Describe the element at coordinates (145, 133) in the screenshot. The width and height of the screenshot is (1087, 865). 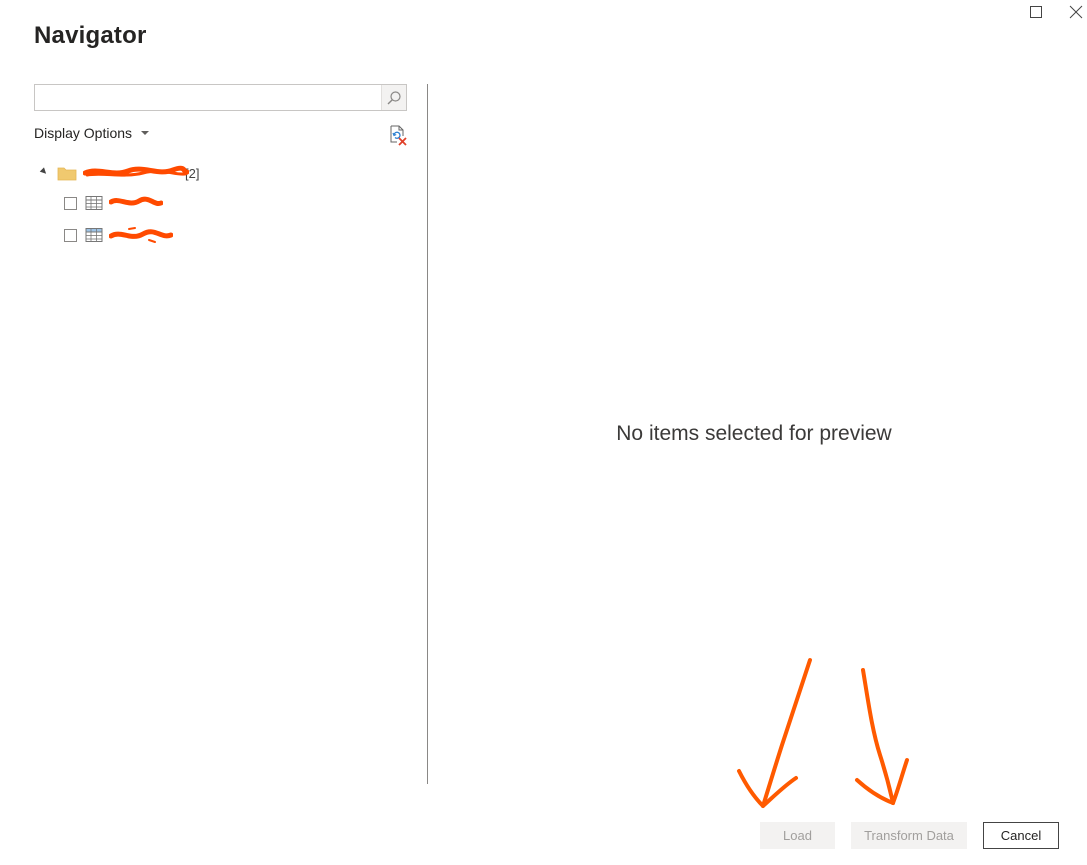
I see `chevron-down-icon` at that location.